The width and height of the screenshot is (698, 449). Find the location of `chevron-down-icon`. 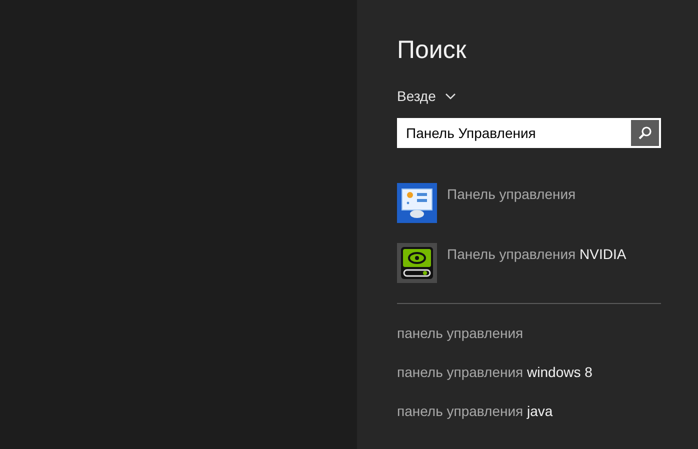

chevron-down-icon is located at coordinates (450, 96).